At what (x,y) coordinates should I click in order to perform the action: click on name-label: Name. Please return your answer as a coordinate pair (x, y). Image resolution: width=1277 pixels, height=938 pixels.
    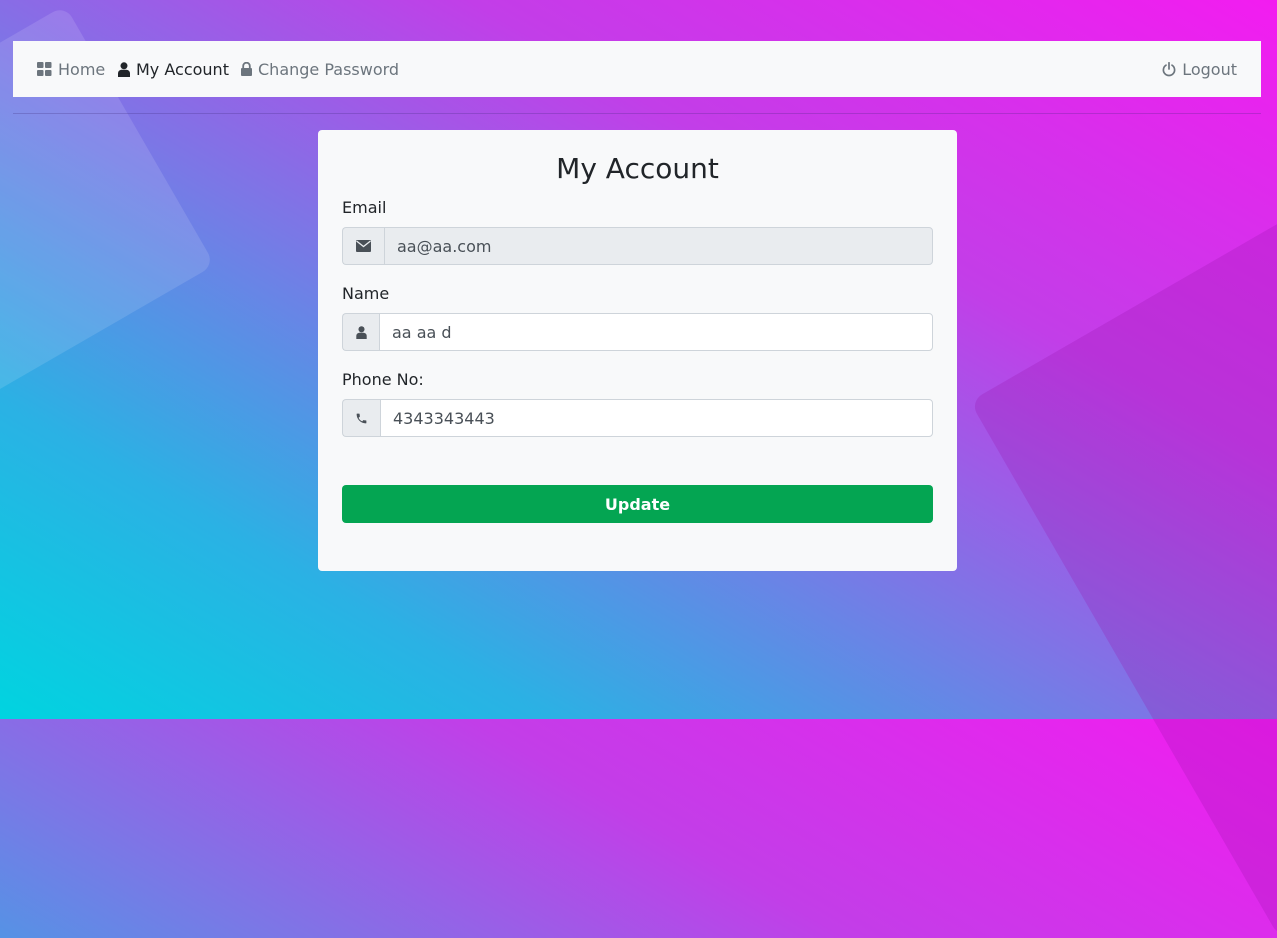
    Looking at the image, I should click on (366, 293).